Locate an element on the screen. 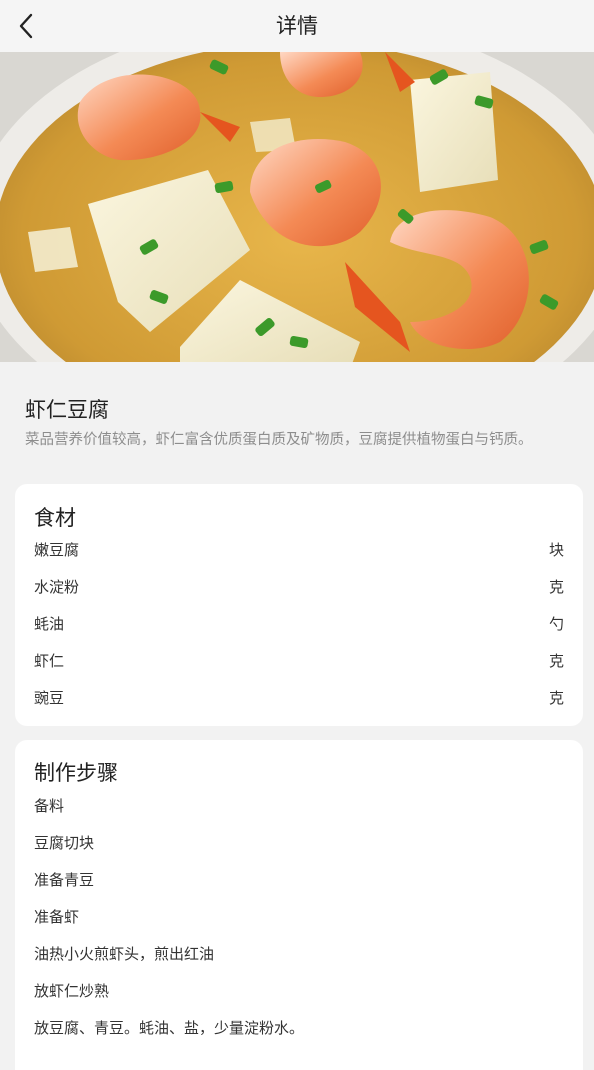 The image size is (594, 1070). step-item: 备料 is located at coordinates (49, 805).